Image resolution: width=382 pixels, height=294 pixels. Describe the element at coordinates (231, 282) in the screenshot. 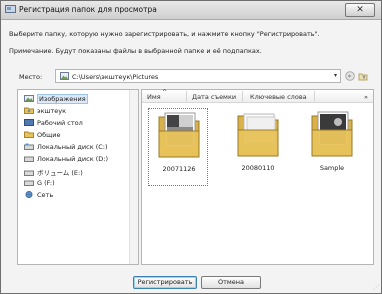

I see `cancel-button: Отмена` at that location.